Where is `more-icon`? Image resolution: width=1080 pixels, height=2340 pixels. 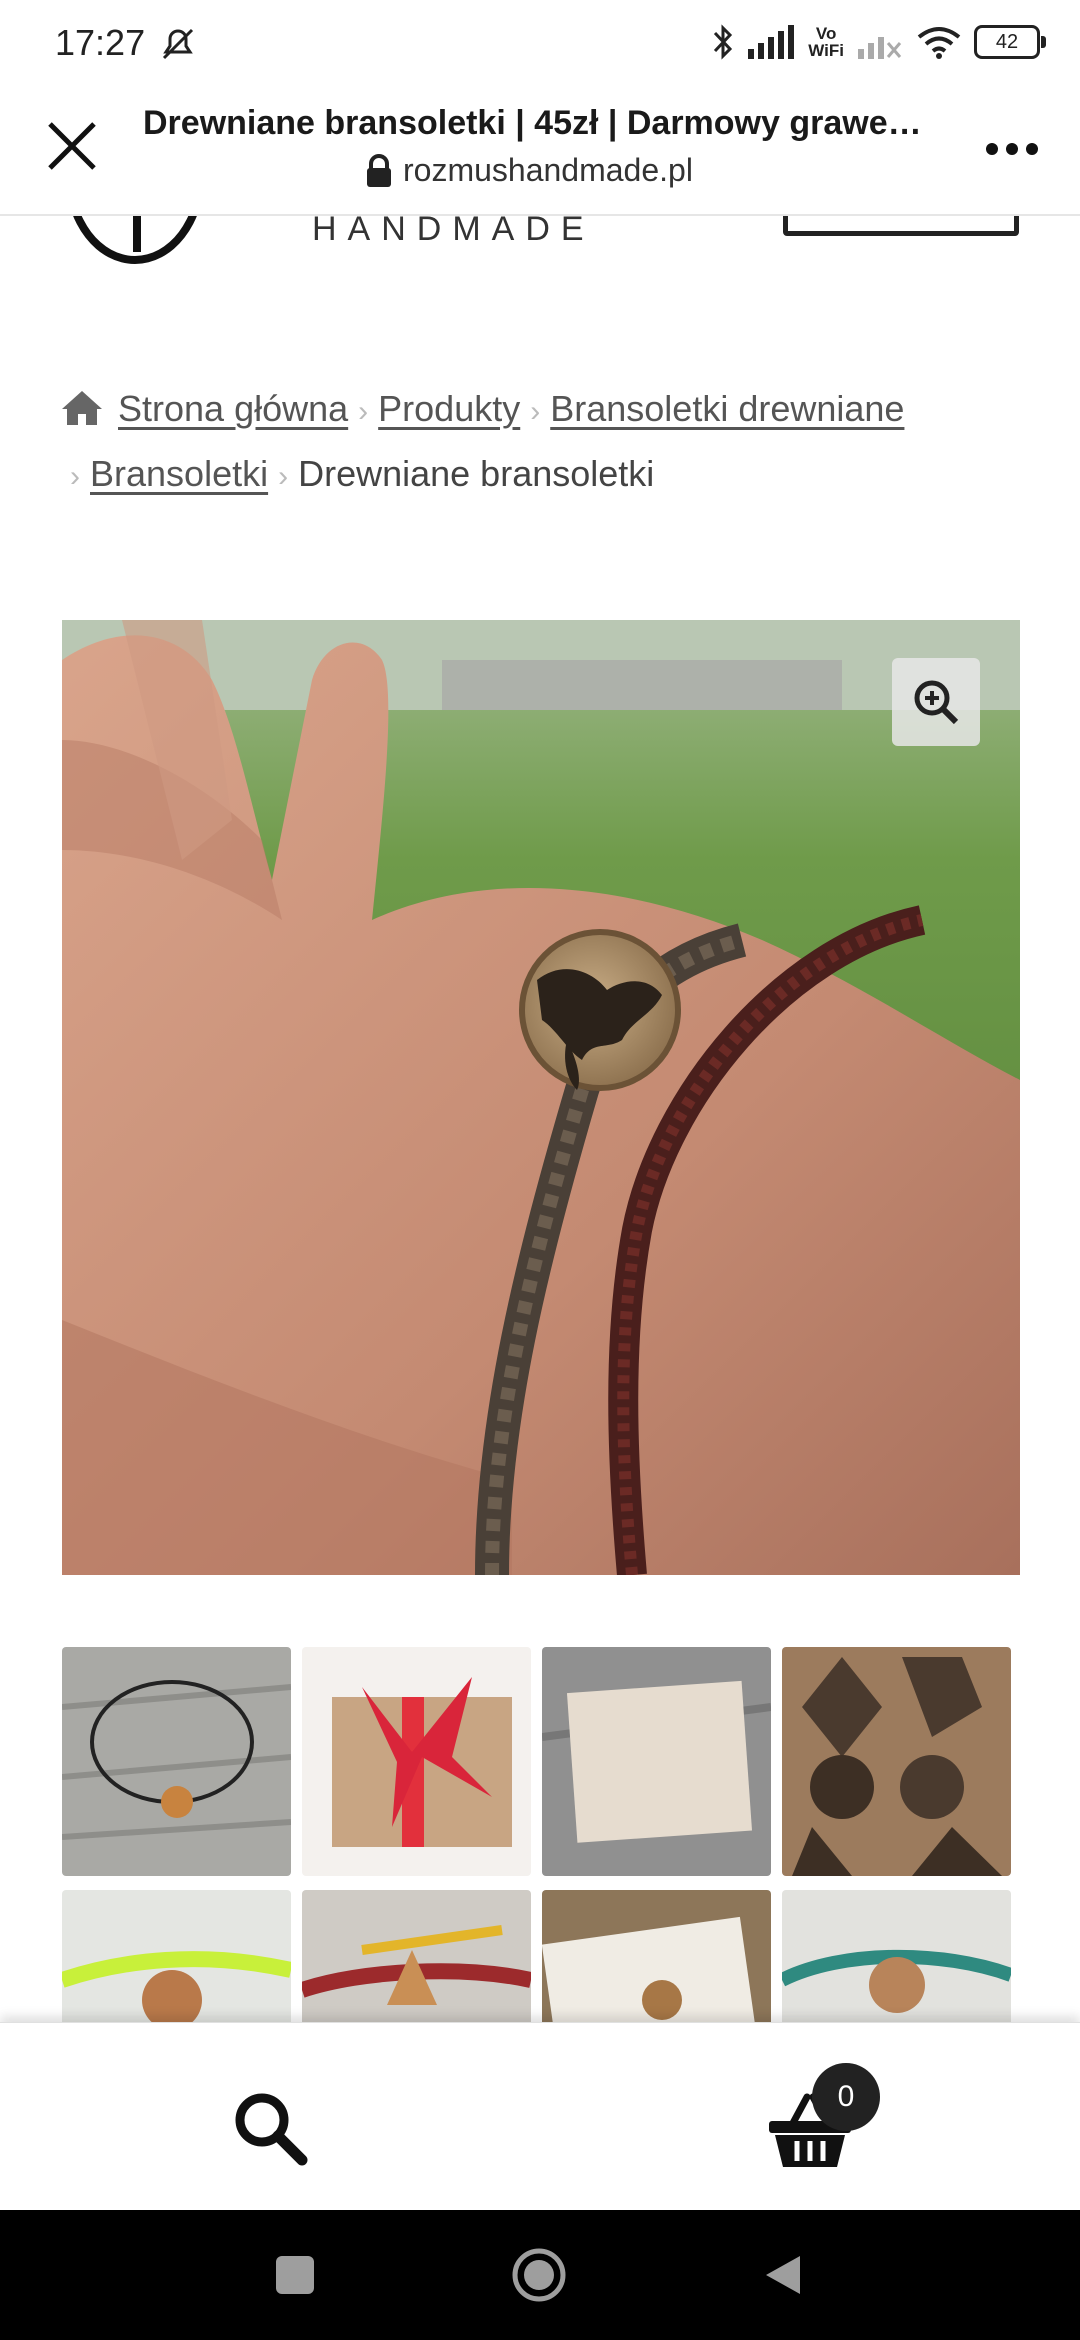 more-icon is located at coordinates (1012, 149).